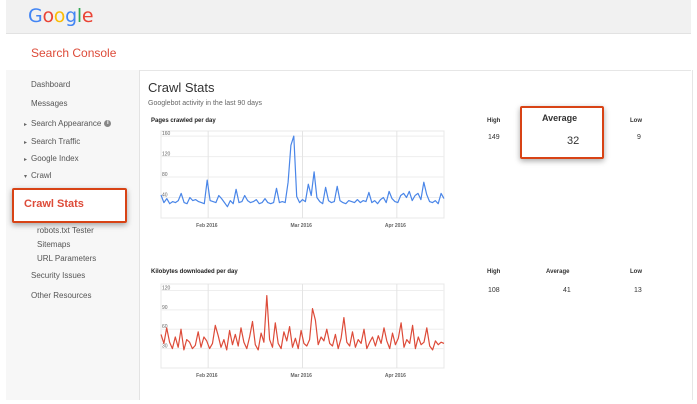 The width and height of the screenshot is (697, 404). Describe the element at coordinates (50, 84) in the screenshot. I see `sidebar-item-dashboard: Dashboard` at that location.